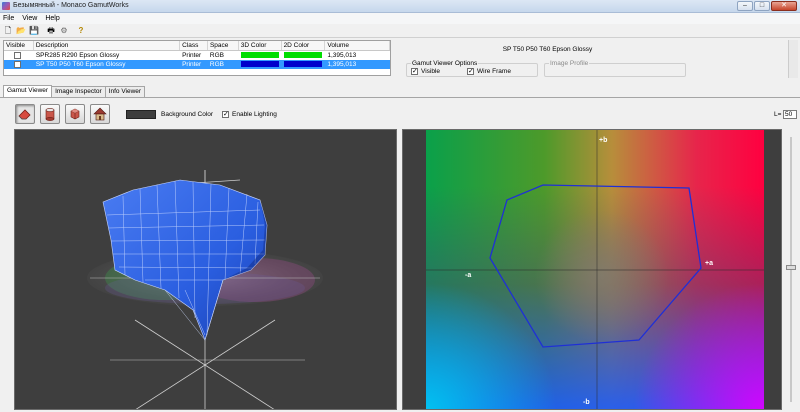 The image size is (800, 412). I want to click on view-controls: Background Color ✓ Enable Lighting L= 50, so click(400, 115).